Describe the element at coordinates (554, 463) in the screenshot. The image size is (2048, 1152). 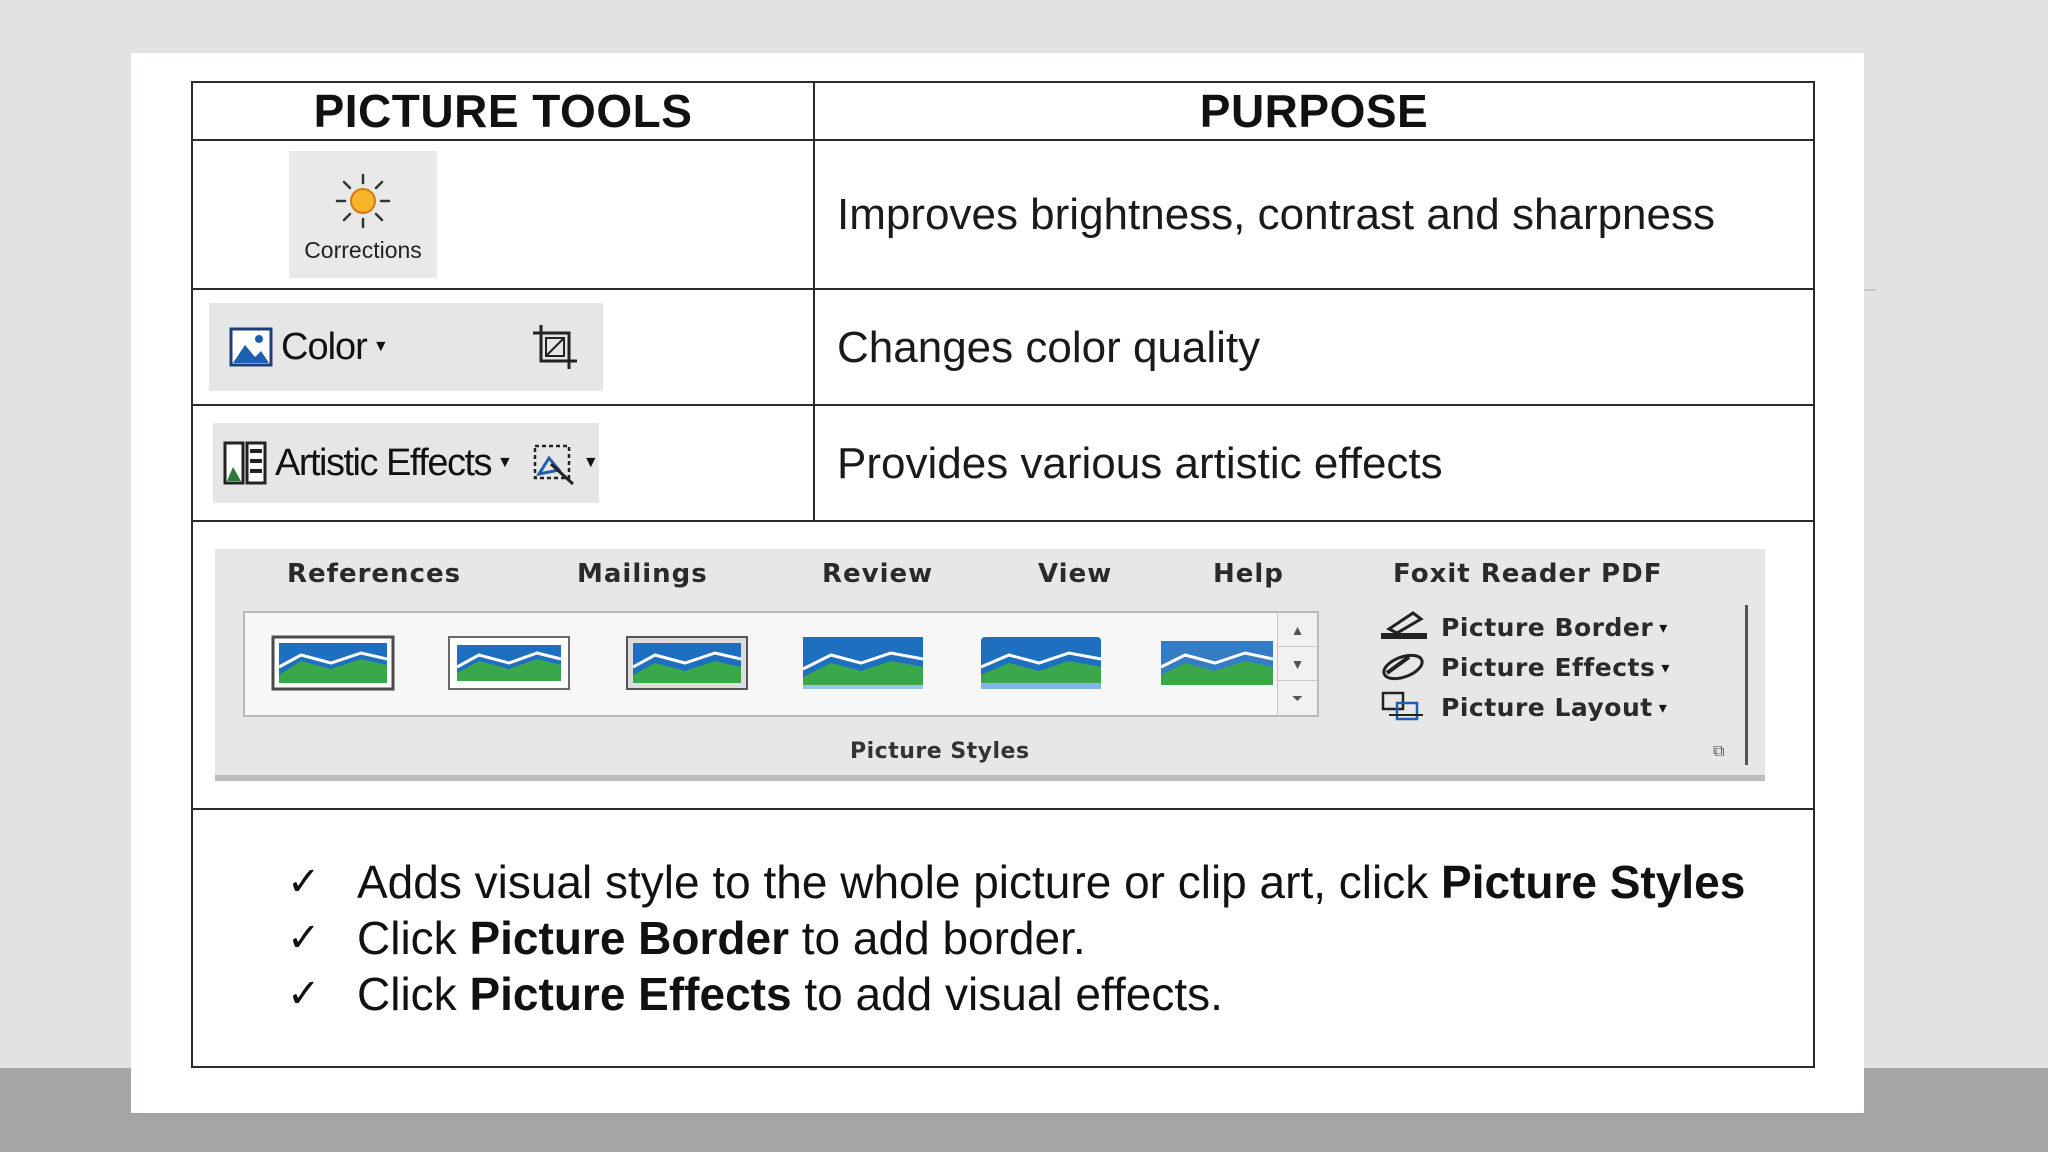
I see `remove-background-icon` at that location.